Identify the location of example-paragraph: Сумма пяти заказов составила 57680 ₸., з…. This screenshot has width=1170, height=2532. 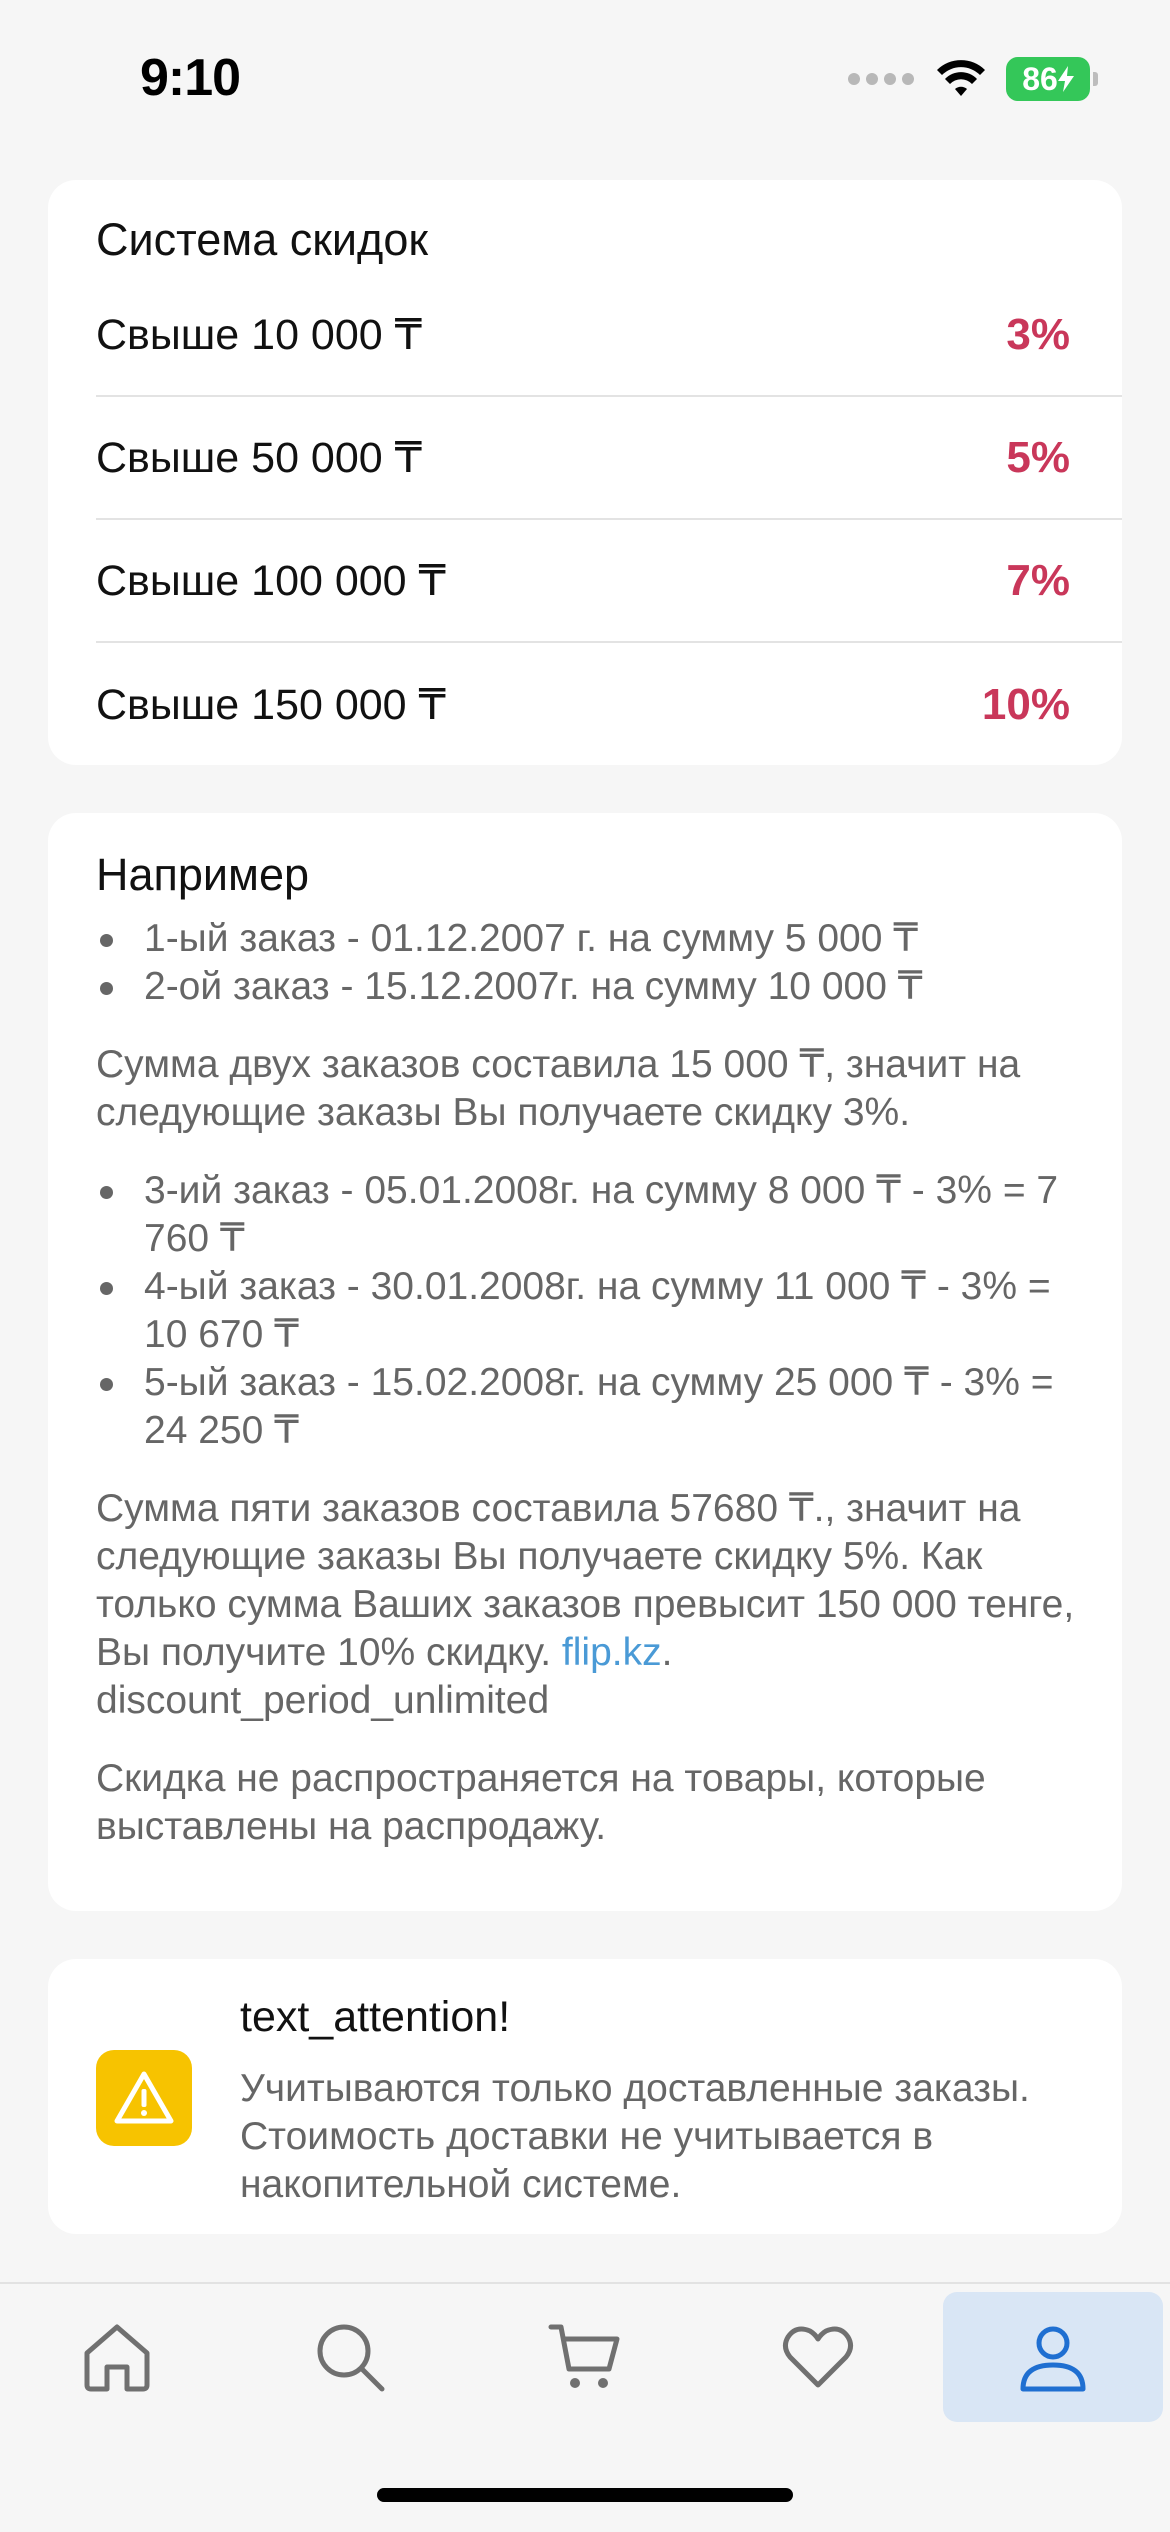
(591, 1605).